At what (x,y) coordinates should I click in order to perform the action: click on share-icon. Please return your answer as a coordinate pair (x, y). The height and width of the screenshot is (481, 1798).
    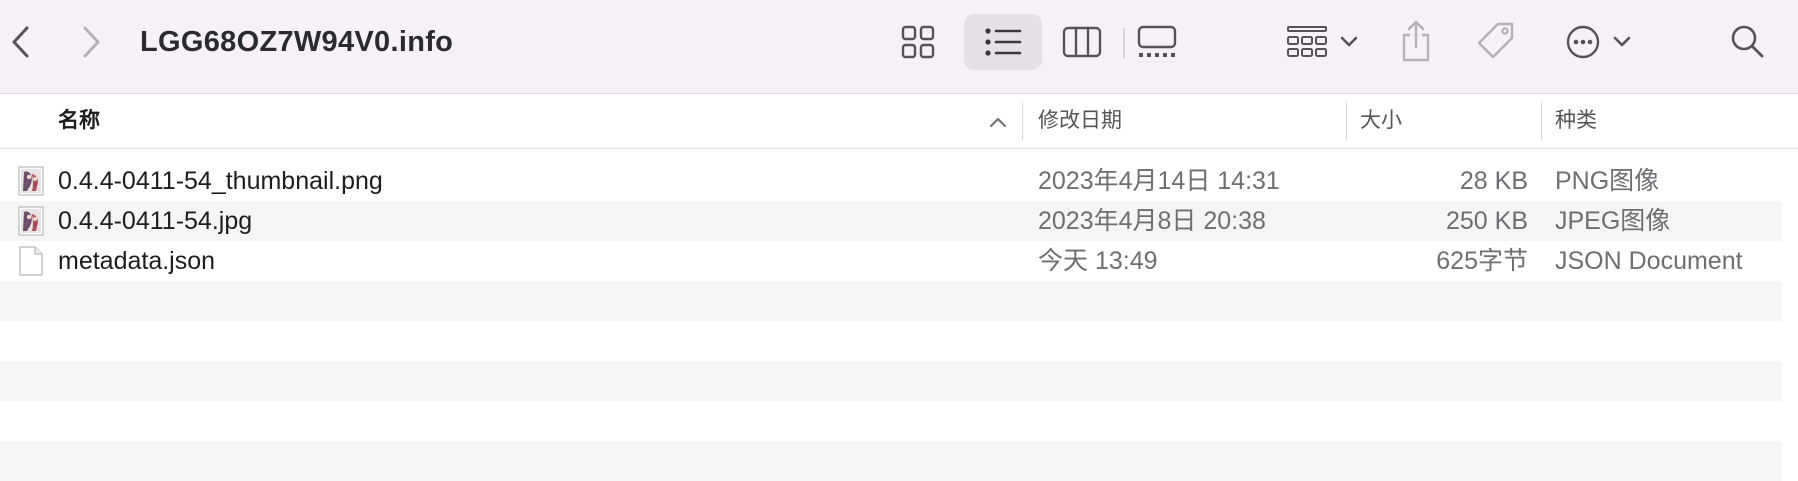
    Looking at the image, I should click on (1416, 41).